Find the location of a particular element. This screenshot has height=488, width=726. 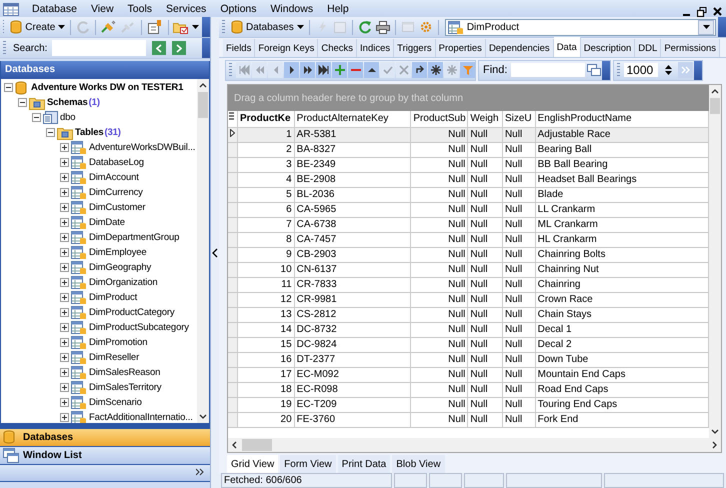

tab: Fields is located at coordinates (239, 48).